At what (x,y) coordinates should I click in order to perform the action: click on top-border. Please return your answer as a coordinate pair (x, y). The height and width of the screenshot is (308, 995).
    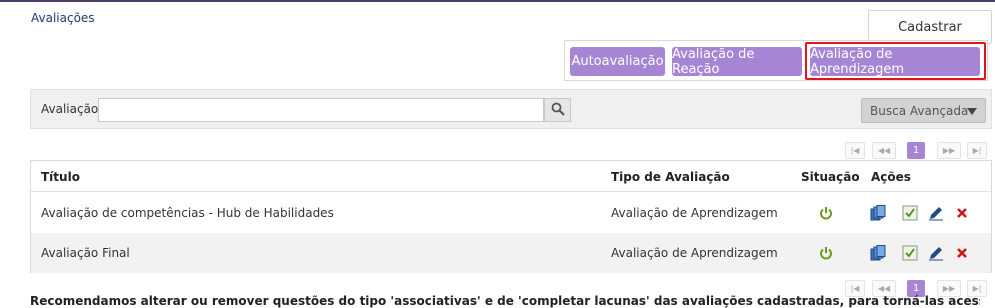
    Looking at the image, I should click on (497, 1).